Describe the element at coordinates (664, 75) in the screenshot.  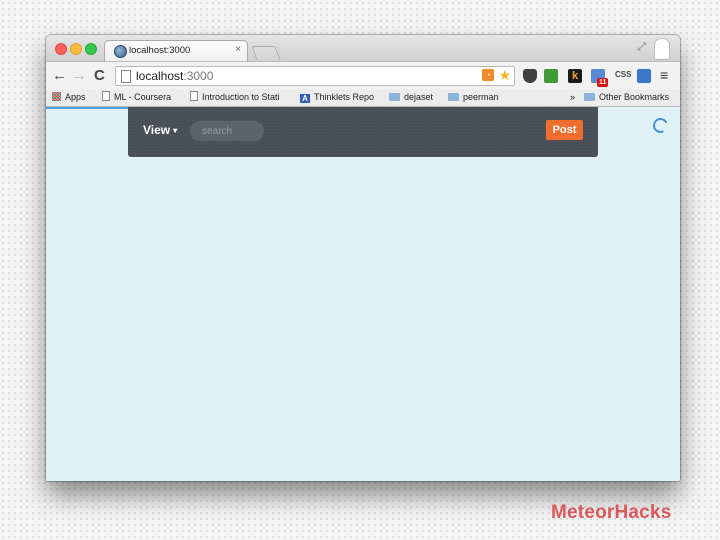
I see `chrome-menu-icon: ≡` at that location.